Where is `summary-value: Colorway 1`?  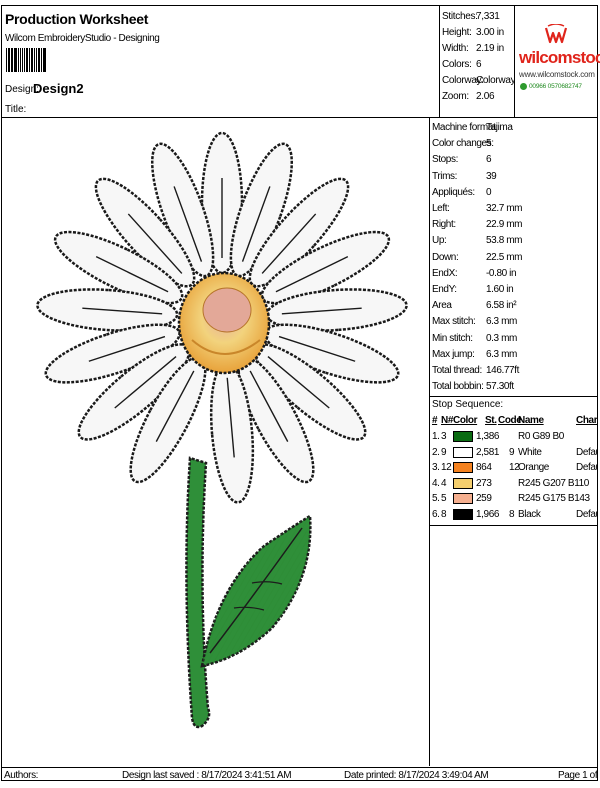 summary-value: Colorway 1 is located at coordinates (495, 80).